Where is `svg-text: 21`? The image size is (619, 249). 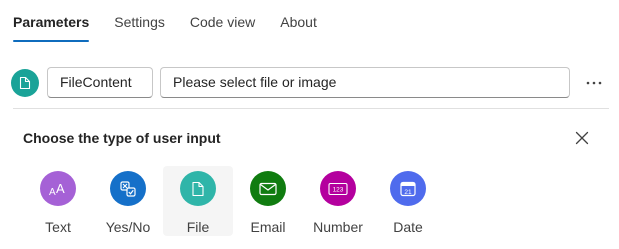 svg-text: 21 is located at coordinates (408, 191).